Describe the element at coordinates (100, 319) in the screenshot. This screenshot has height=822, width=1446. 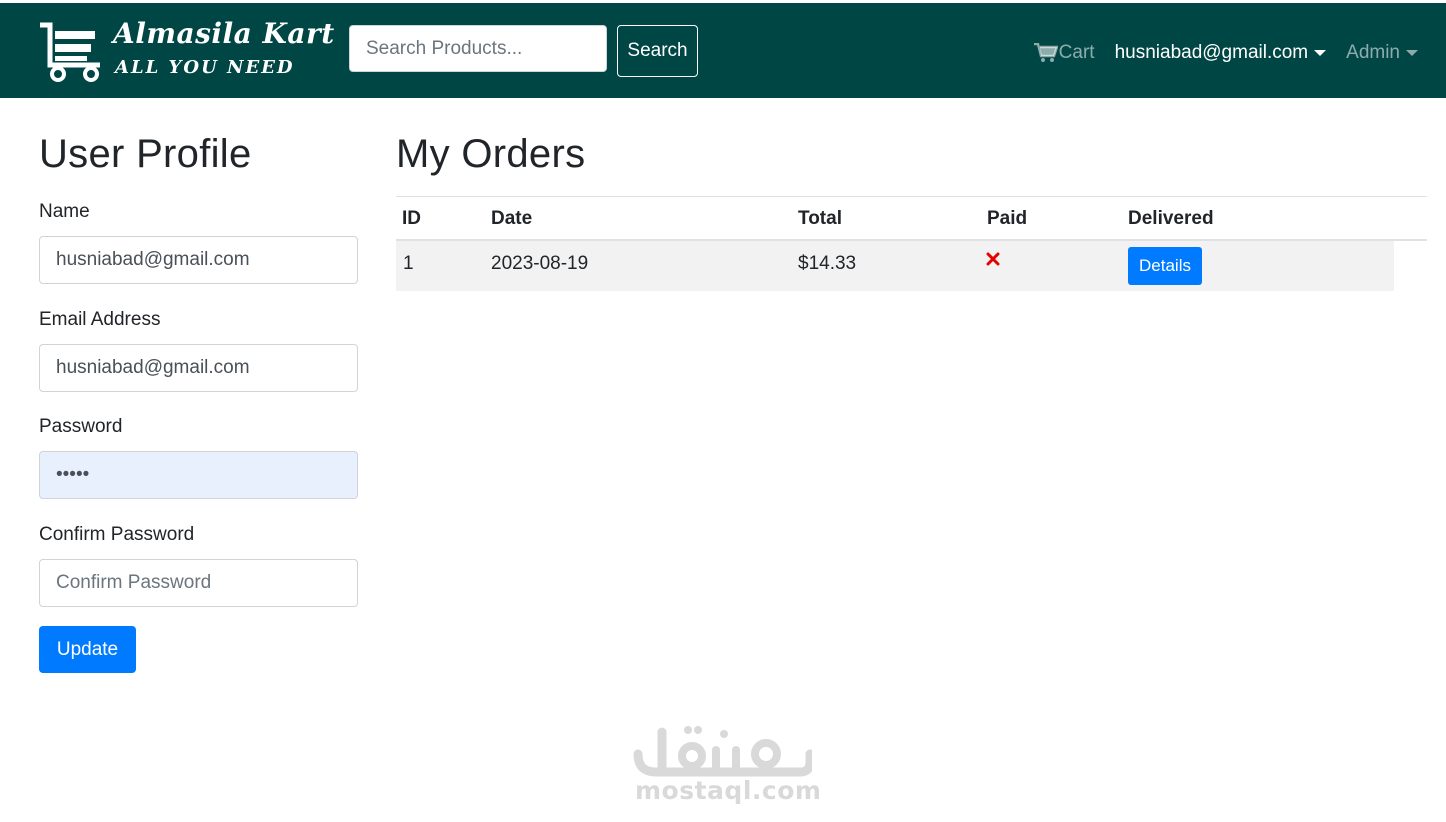
I see `email-label: Email Address` at that location.